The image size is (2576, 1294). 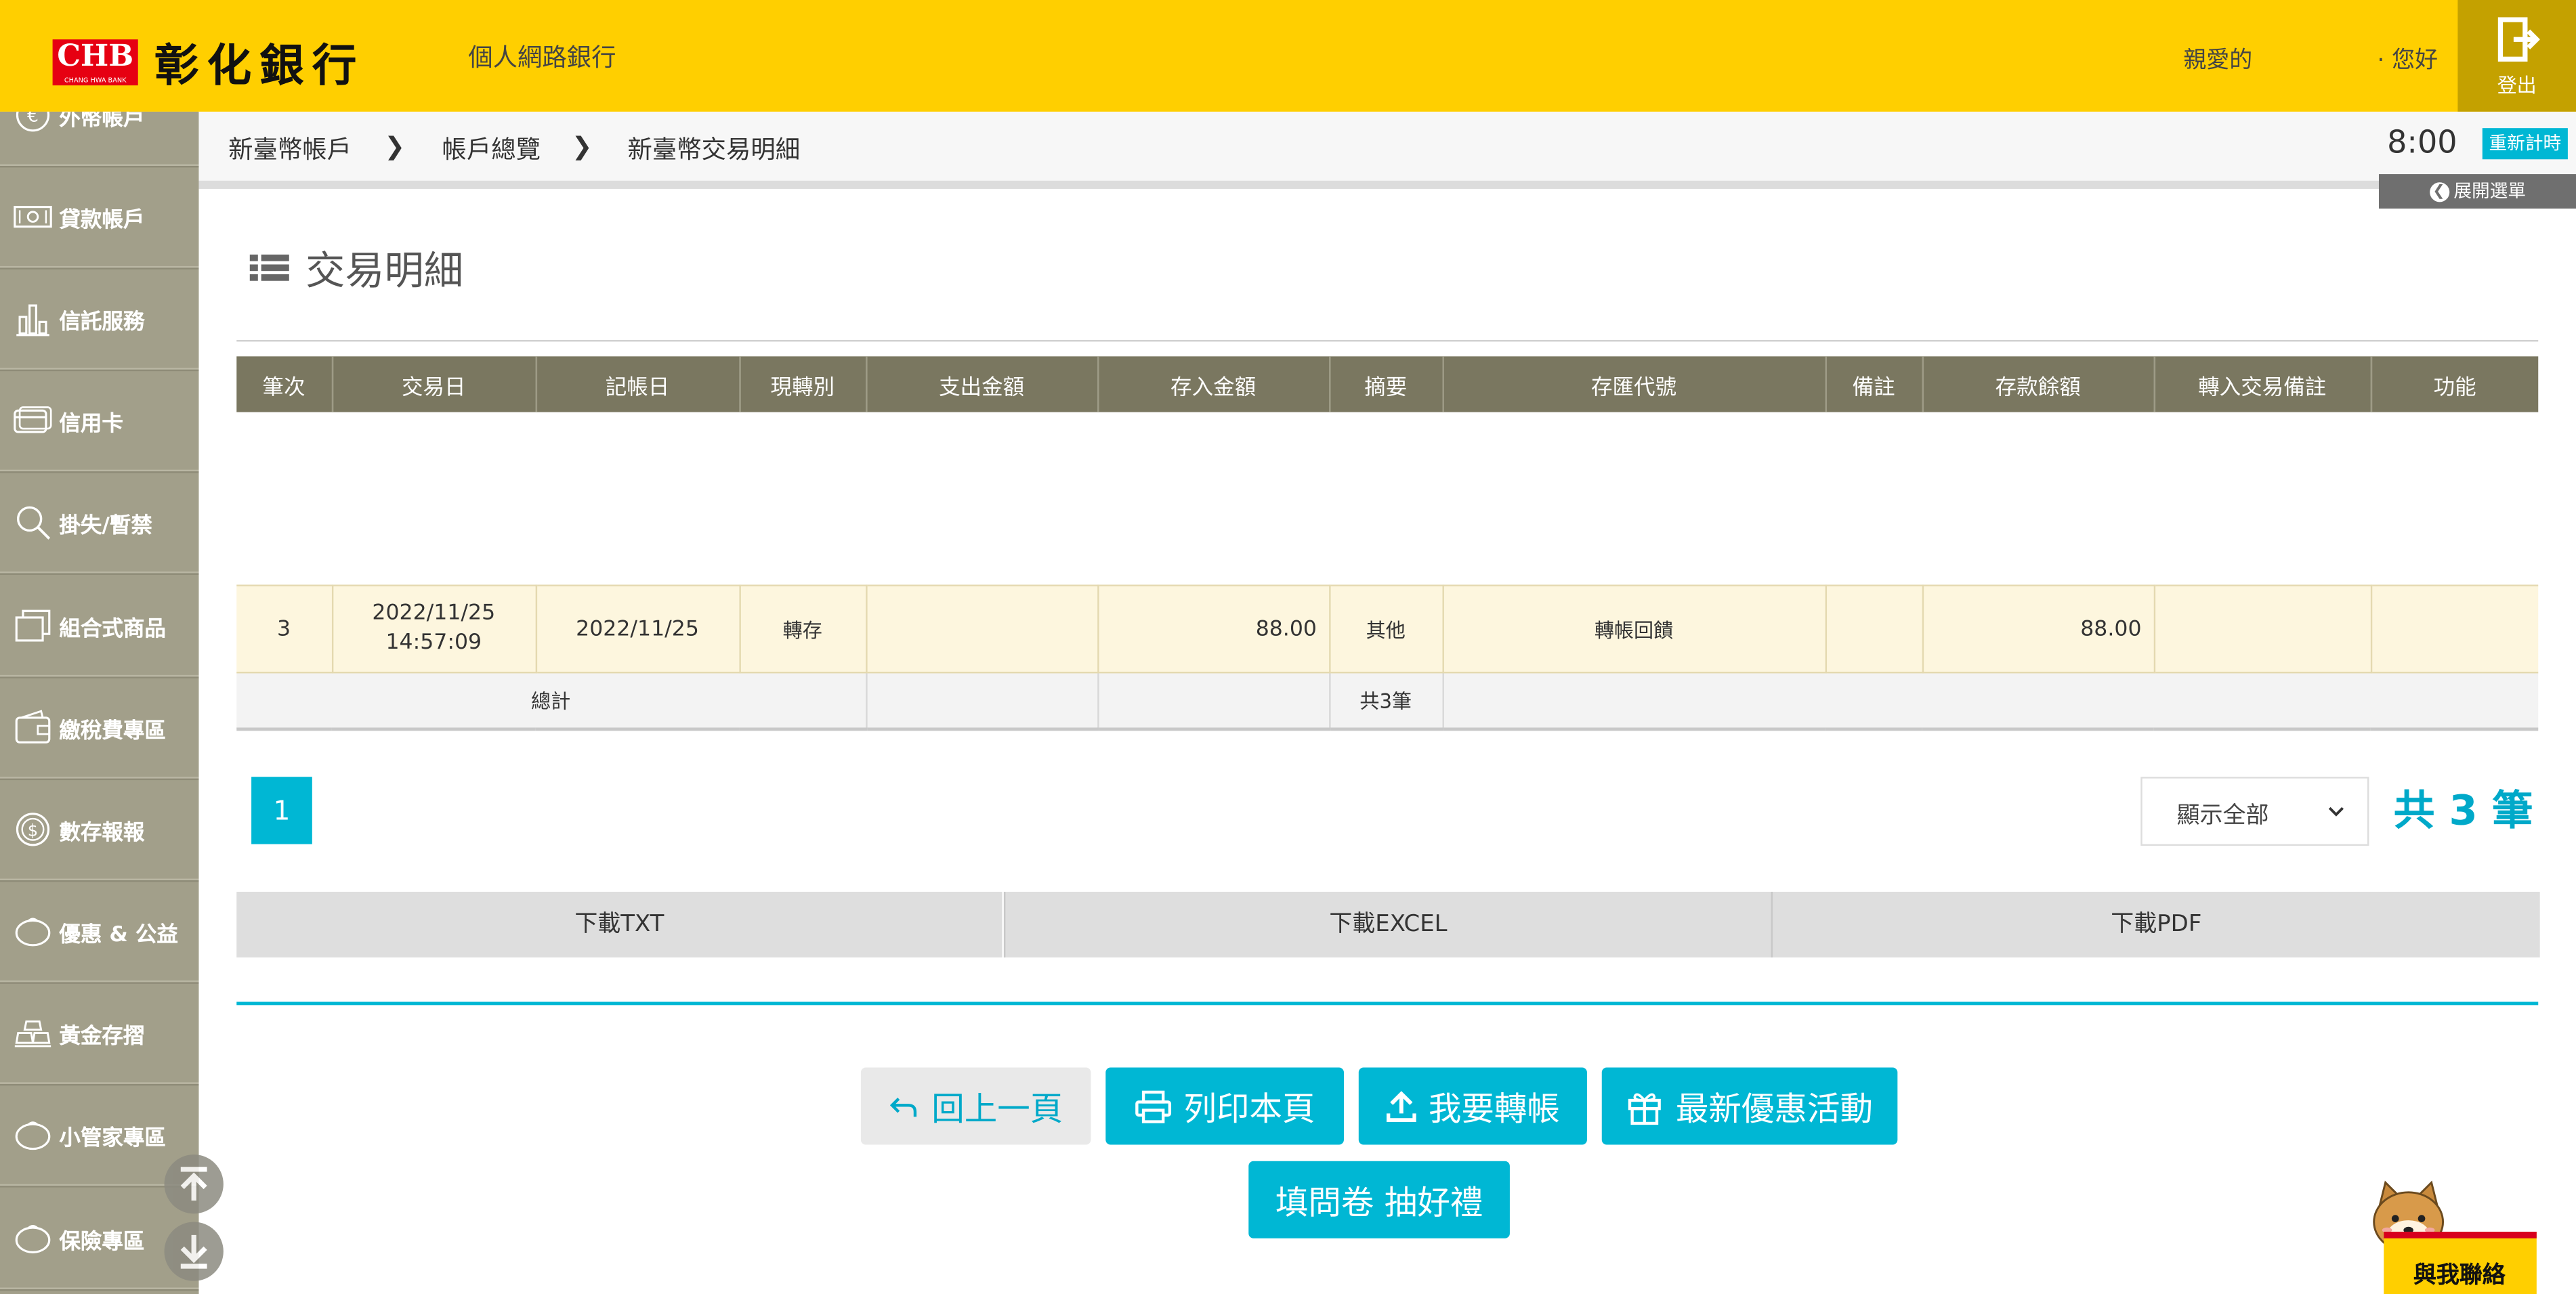 What do you see at coordinates (95, 55) in the screenshot?
I see `logo-text: CHB` at bounding box center [95, 55].